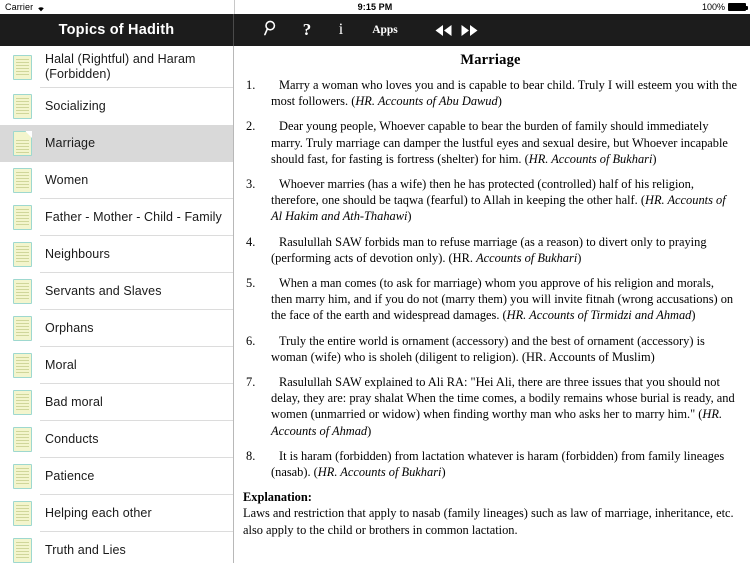 This screenshot has height=563, width=750. Describe the element at coordinates (116, 476) in the screenshot. I see `sidebar-item: Patience` at that location.